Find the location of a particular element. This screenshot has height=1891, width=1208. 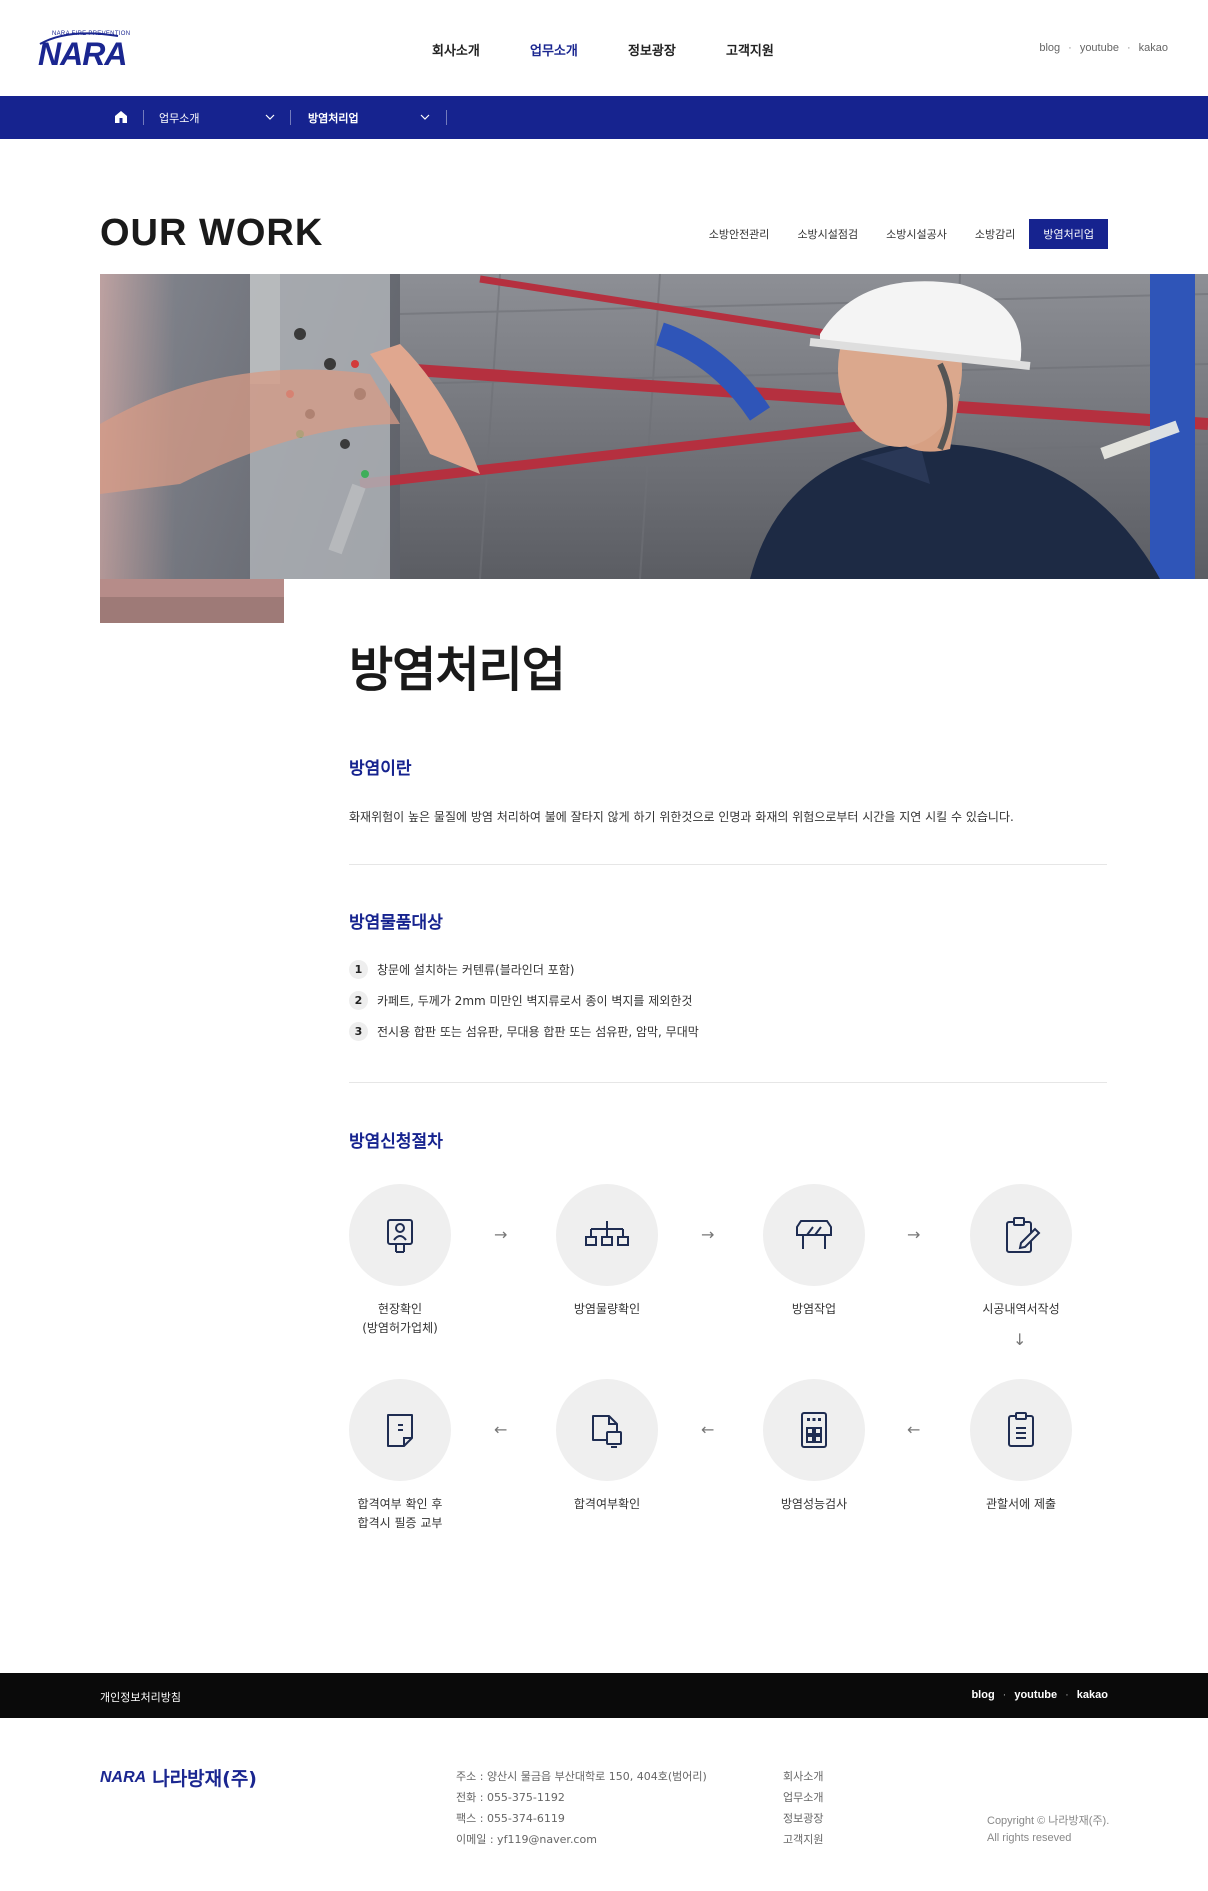

process-step: 방염작업 is located at coordinates (814, 1251).